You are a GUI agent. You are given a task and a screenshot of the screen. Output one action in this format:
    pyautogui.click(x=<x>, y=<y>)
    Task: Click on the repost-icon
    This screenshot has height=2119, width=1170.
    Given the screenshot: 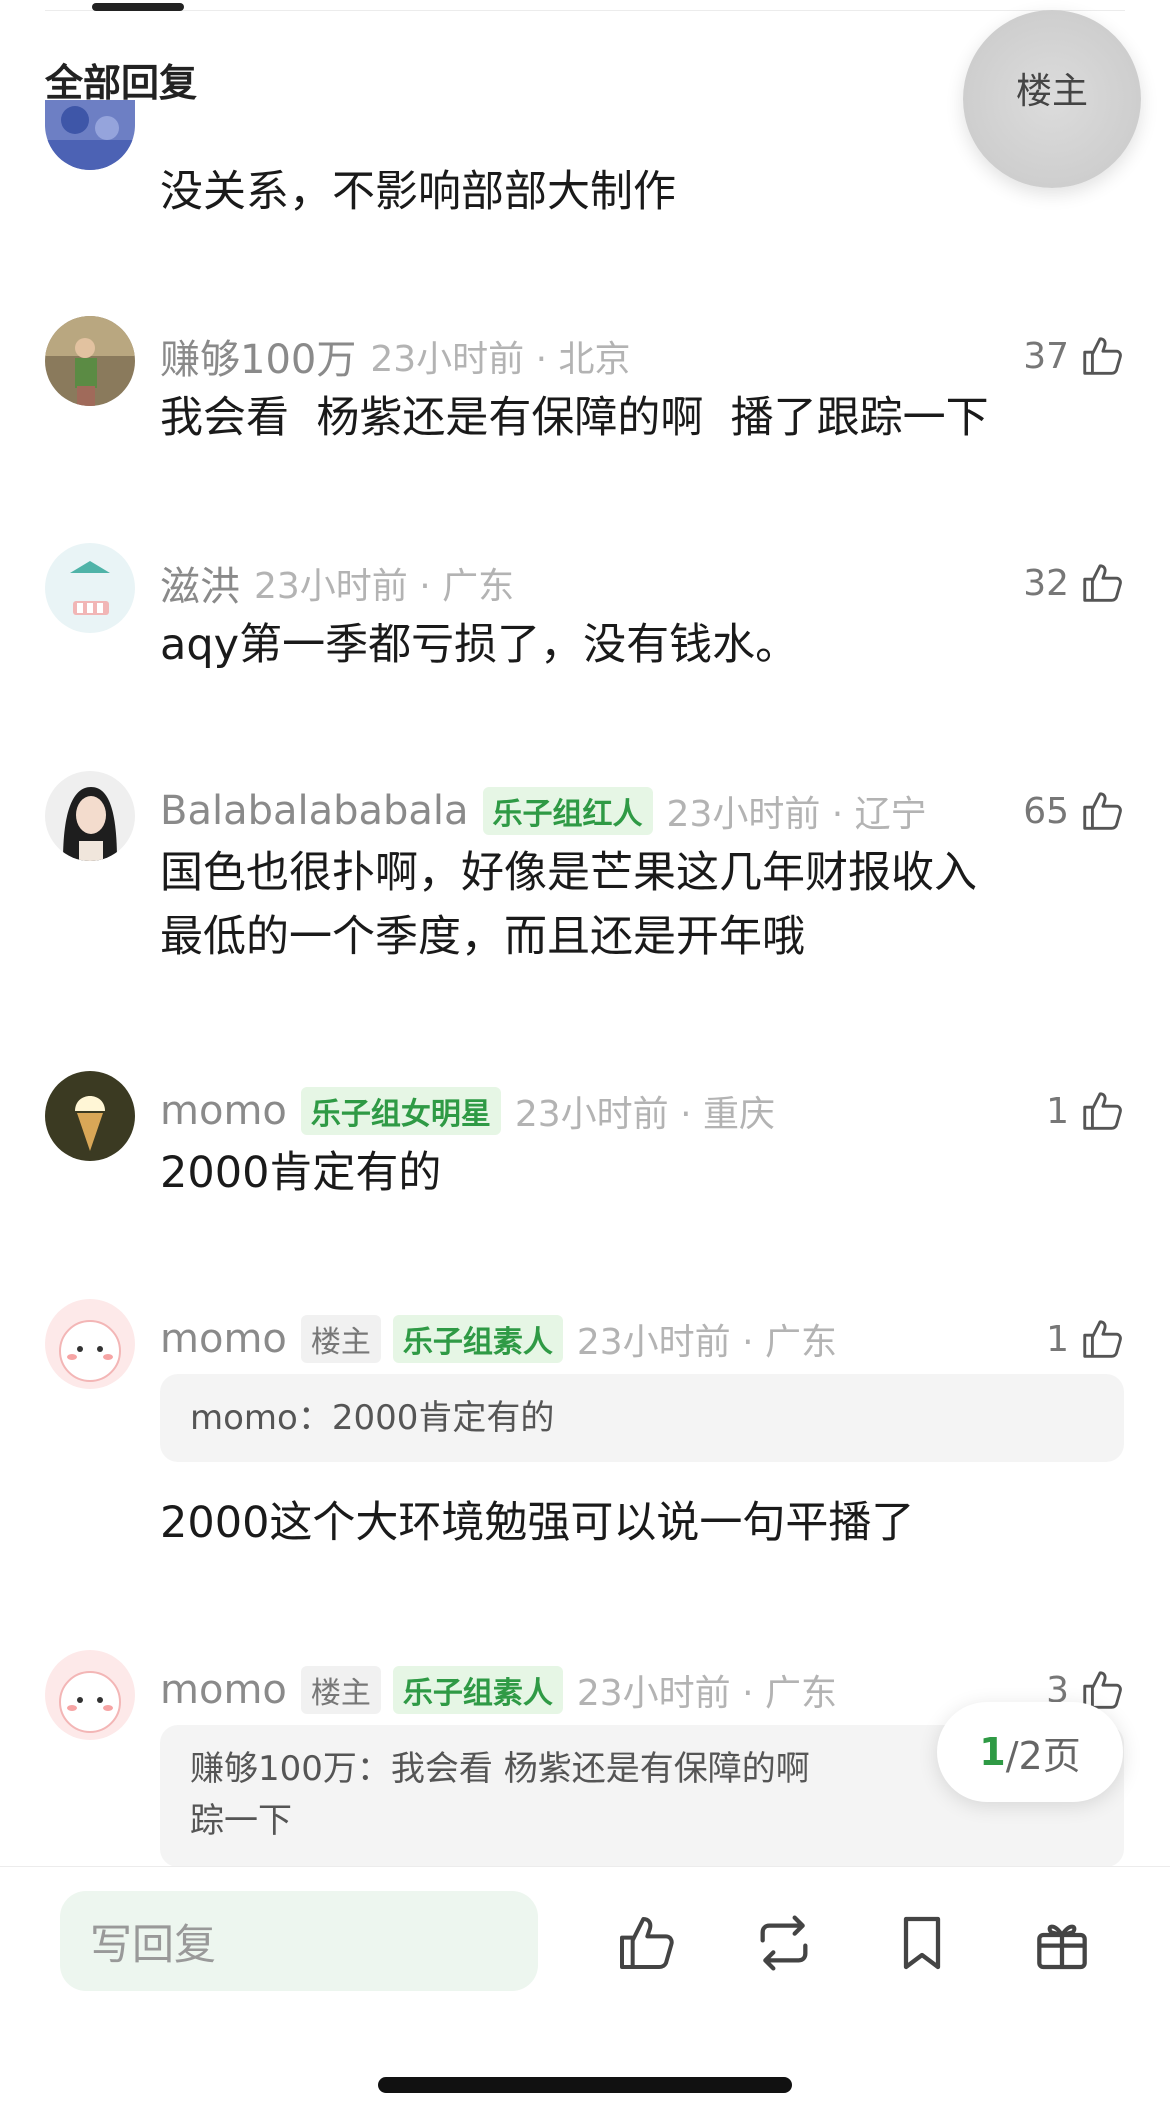 What is the action you would take?
    pyautogui.click(x=784, y=1943)
    